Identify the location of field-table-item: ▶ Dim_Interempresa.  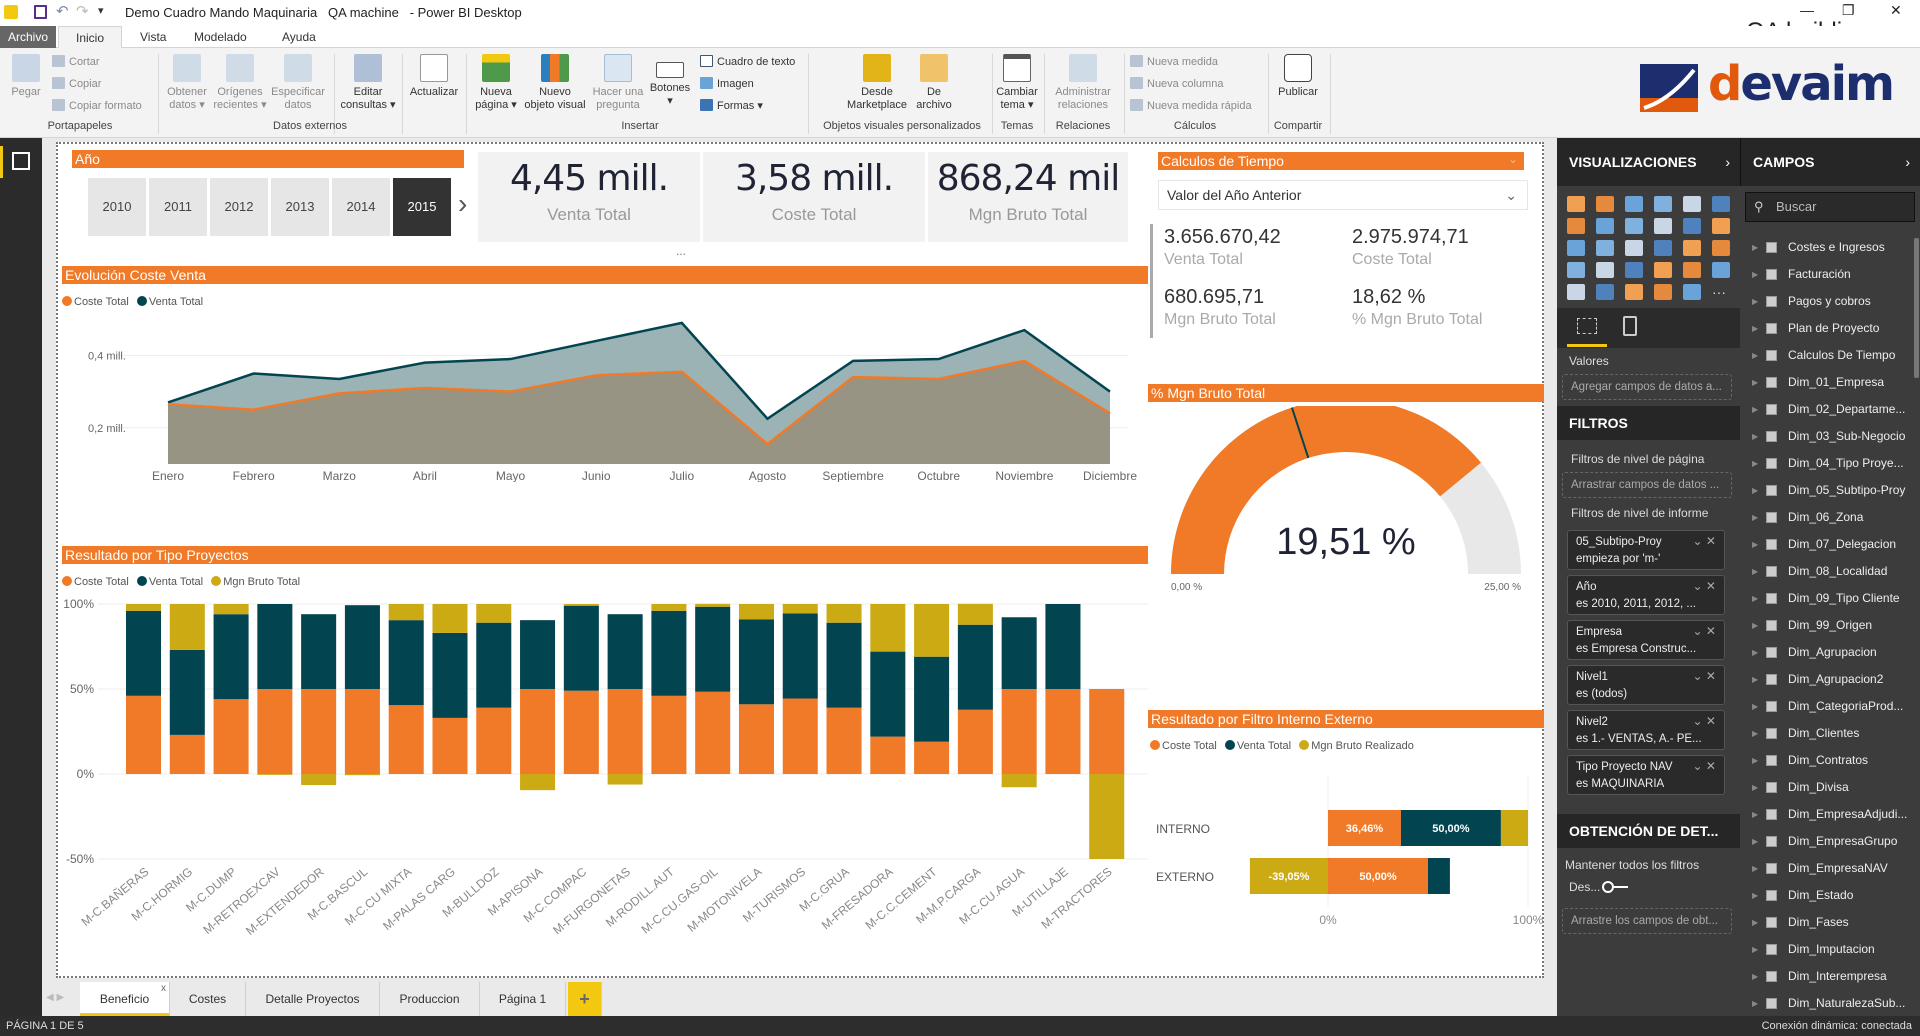
(1825, 976).